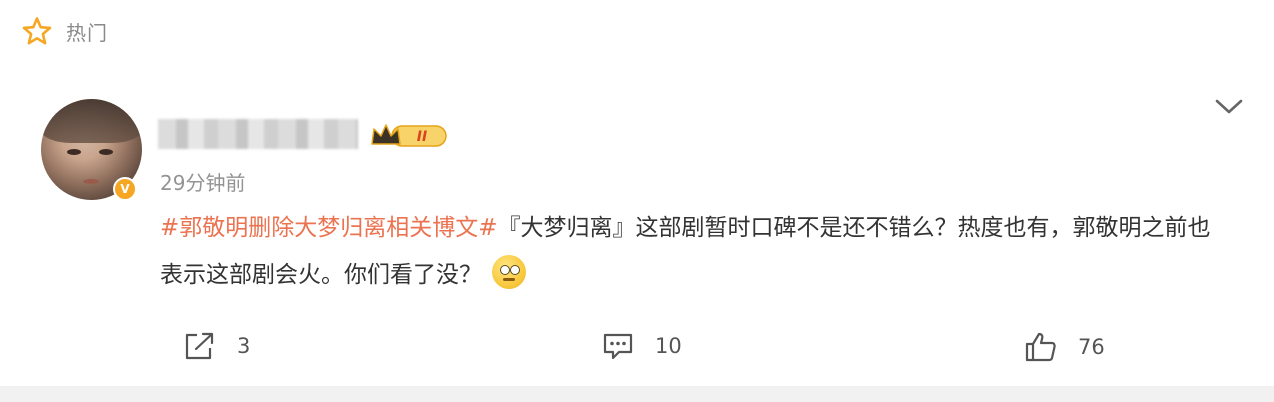 The width and height of the screenshot is (1274, 402). Describe the element at coordinates (668, 346) in the screenshot. I see `comment-count: 10` at that location.